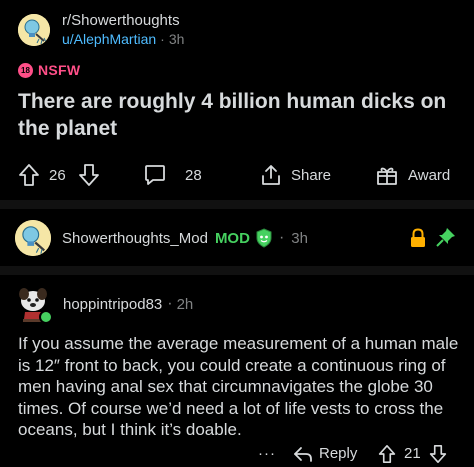 This screenshot has width=474, height=467. Describe the element at coordinates (412, 453) in the screenshot. I see `comment-vote-count: 21` at that location.